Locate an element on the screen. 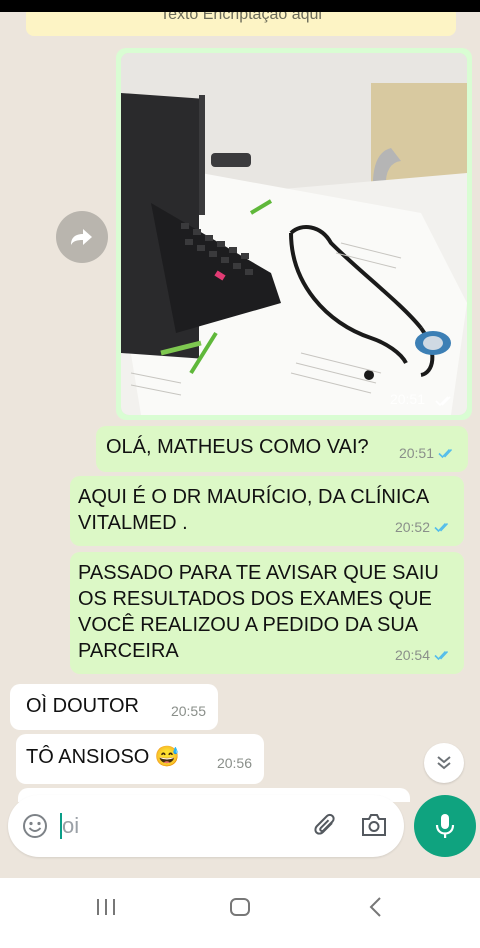 Image resolution: width=480 pixels, height=948 pixels. message-time: 20:51 is located at coordinates (416, 453).